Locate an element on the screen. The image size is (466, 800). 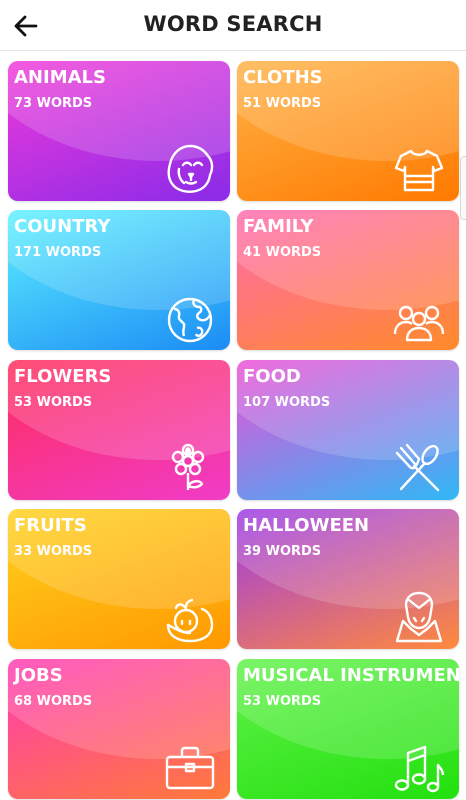
category-name: FOOD is located at coordinates (272, 376).